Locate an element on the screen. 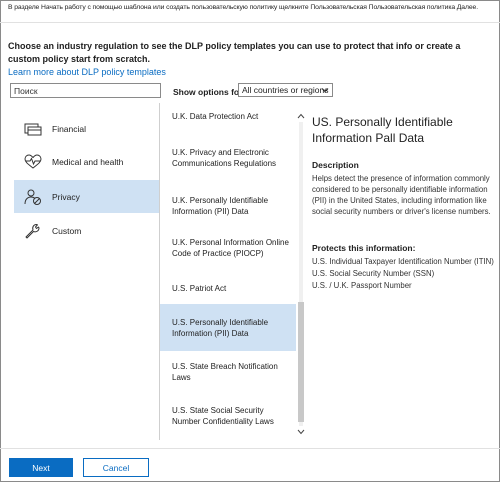  template-item: U.S. State Breach Notification Laws is located at coordinates (228, 373).